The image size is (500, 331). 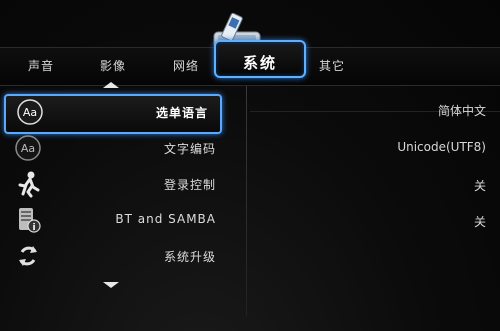 I want to click on menu-item-bt-samba: i BT and SAMBA, so click(x=115, y=220).